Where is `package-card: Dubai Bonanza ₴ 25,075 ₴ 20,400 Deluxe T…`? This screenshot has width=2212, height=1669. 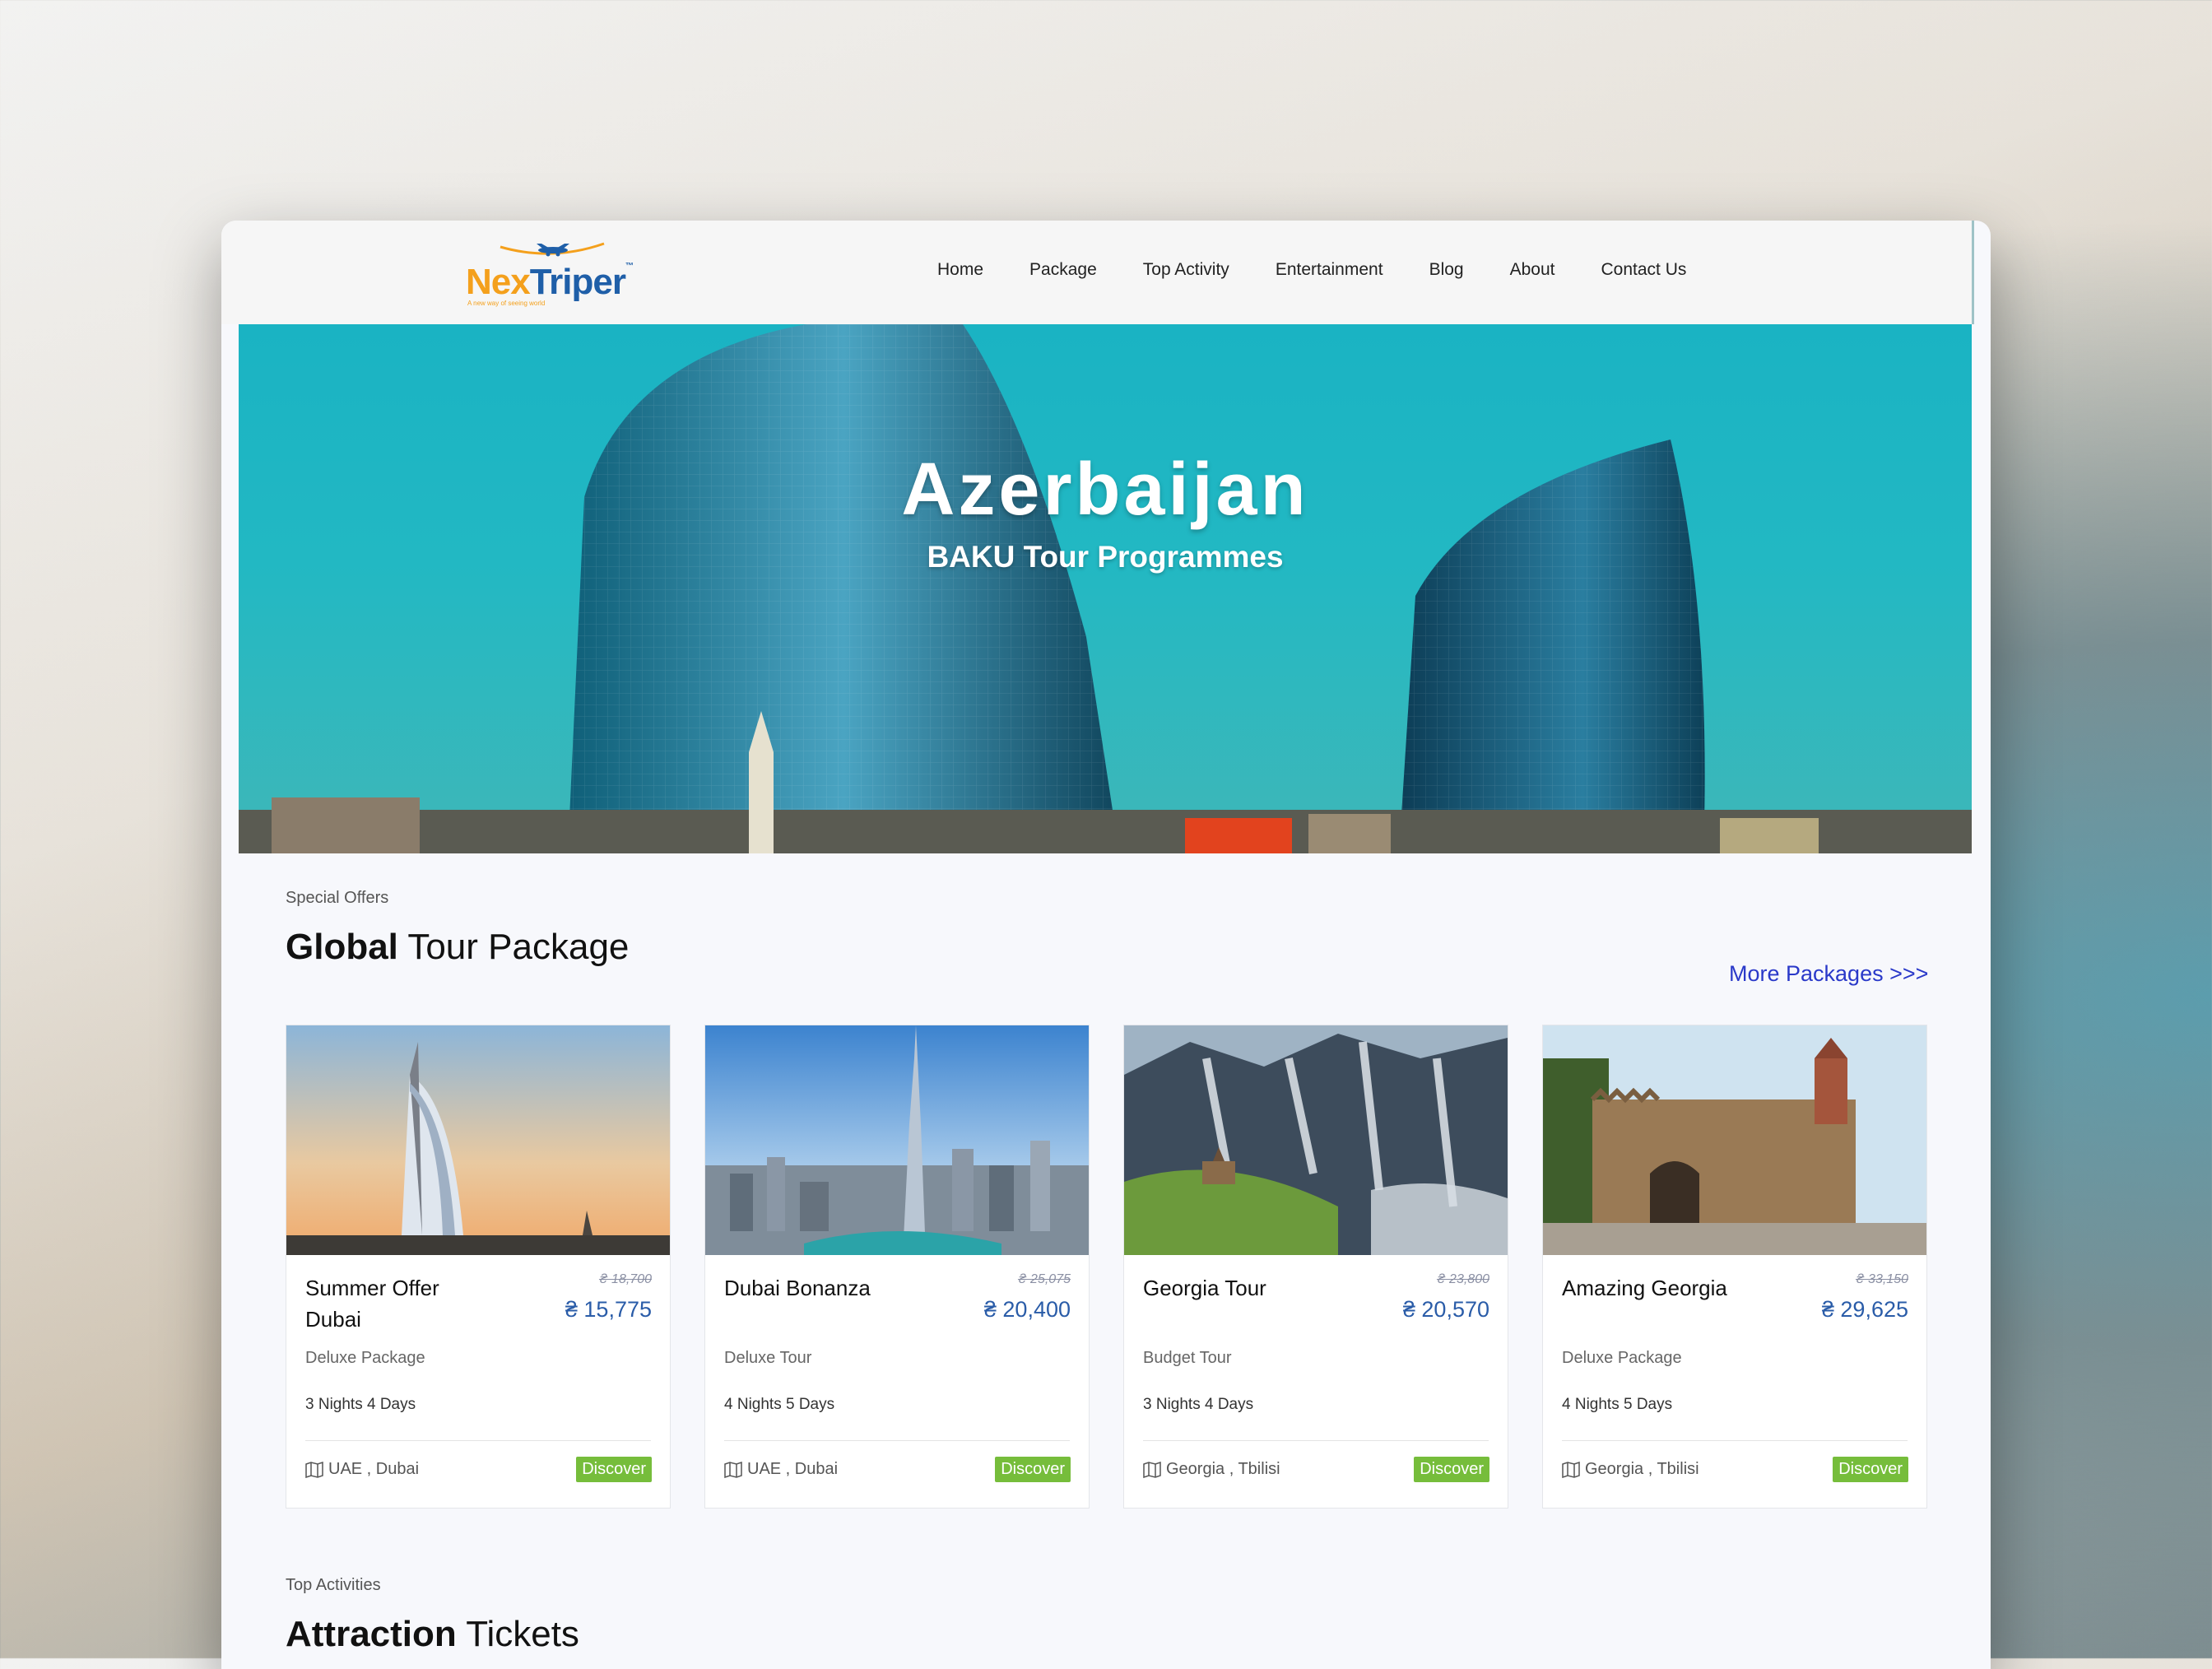
package-card: Dubai Bonanza ₴ 25,075 ₴ 20,400 Deluxe T… is located at coordinates (897, 1267).